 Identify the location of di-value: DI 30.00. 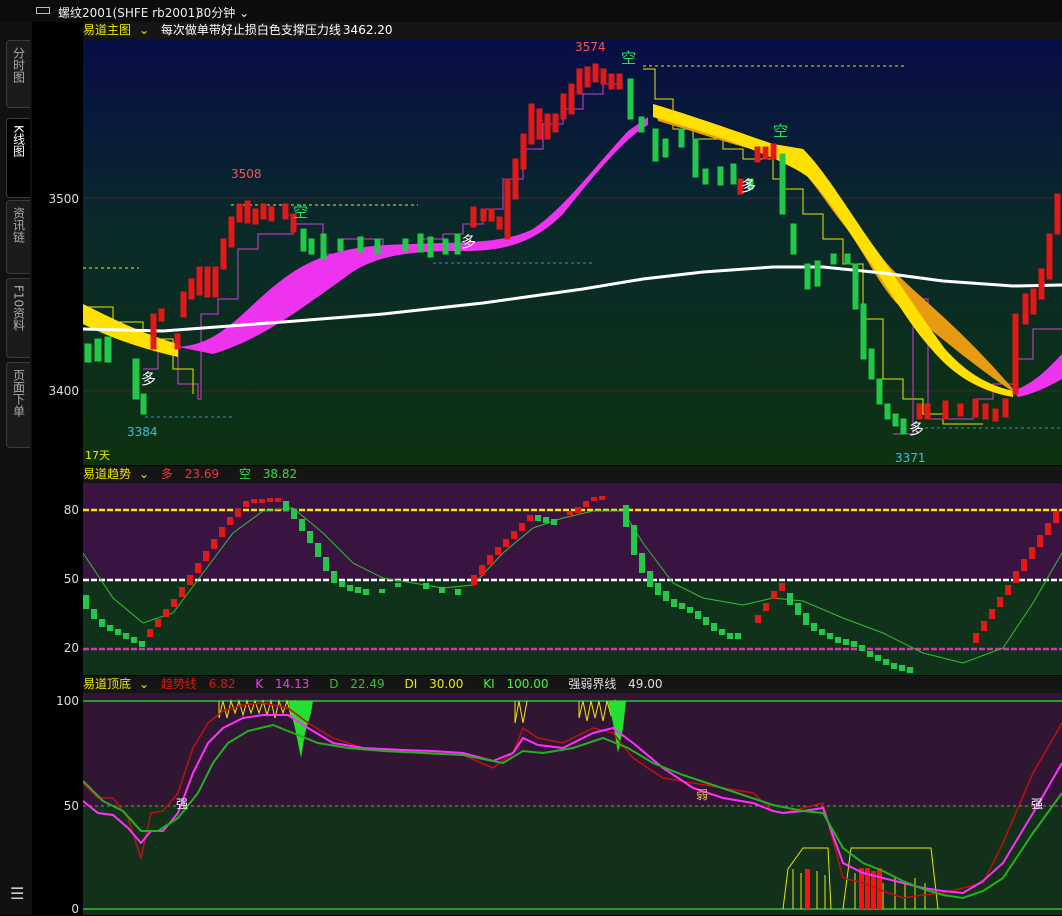
(437, 684).